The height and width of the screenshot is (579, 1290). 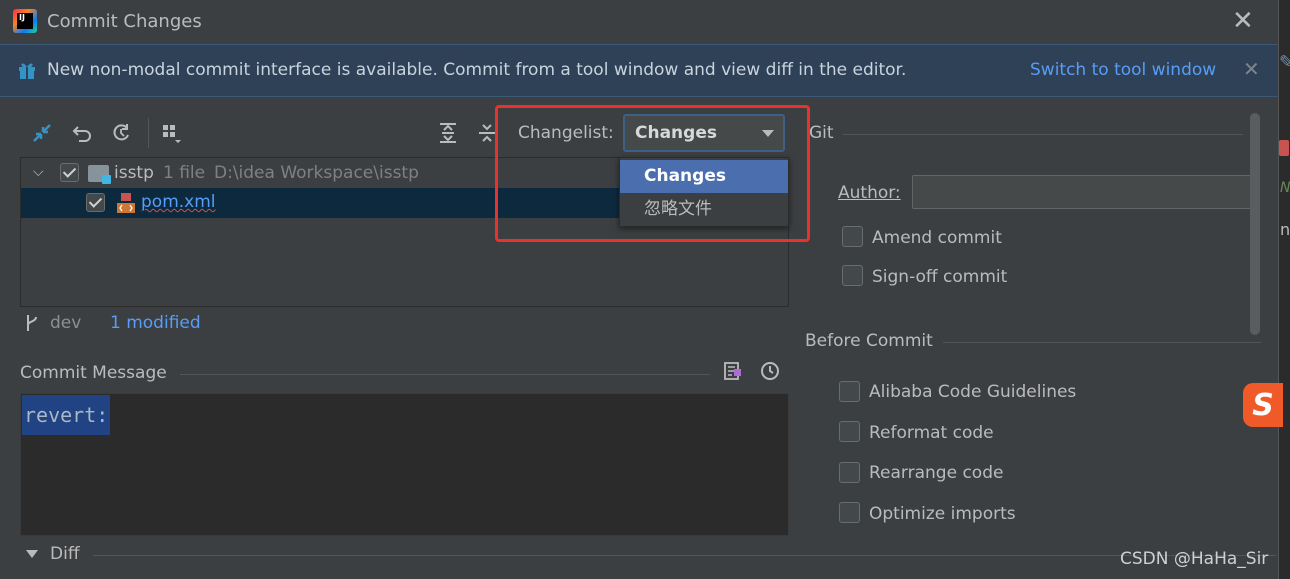 What do you see at coordinates (1263, 405) in the screenshot?
I see `sogou-ime-icon: S` at bounding box center [1263, 405].